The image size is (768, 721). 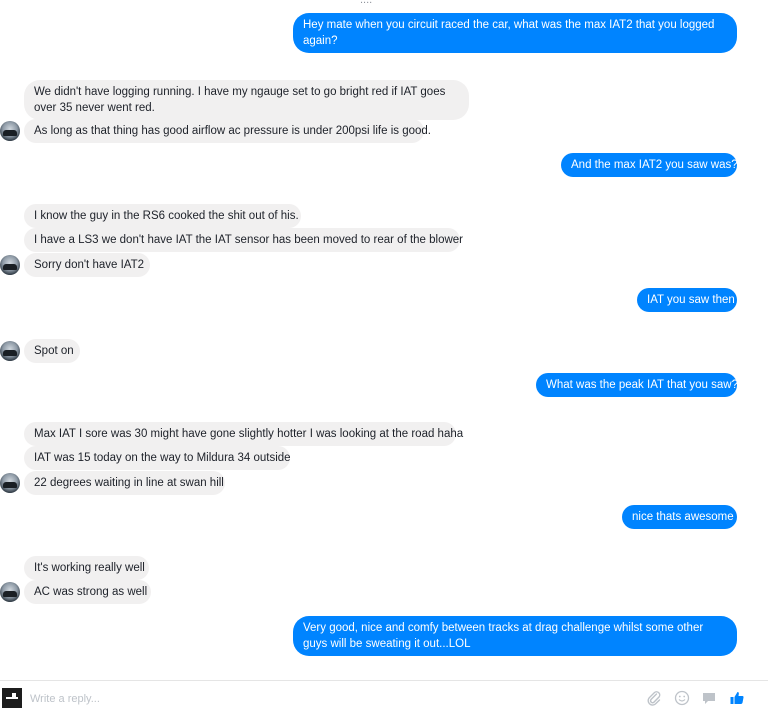 I want to click on message-incoming: 22 degrees waiting in line at swan hill, so click(x=124, y=483).